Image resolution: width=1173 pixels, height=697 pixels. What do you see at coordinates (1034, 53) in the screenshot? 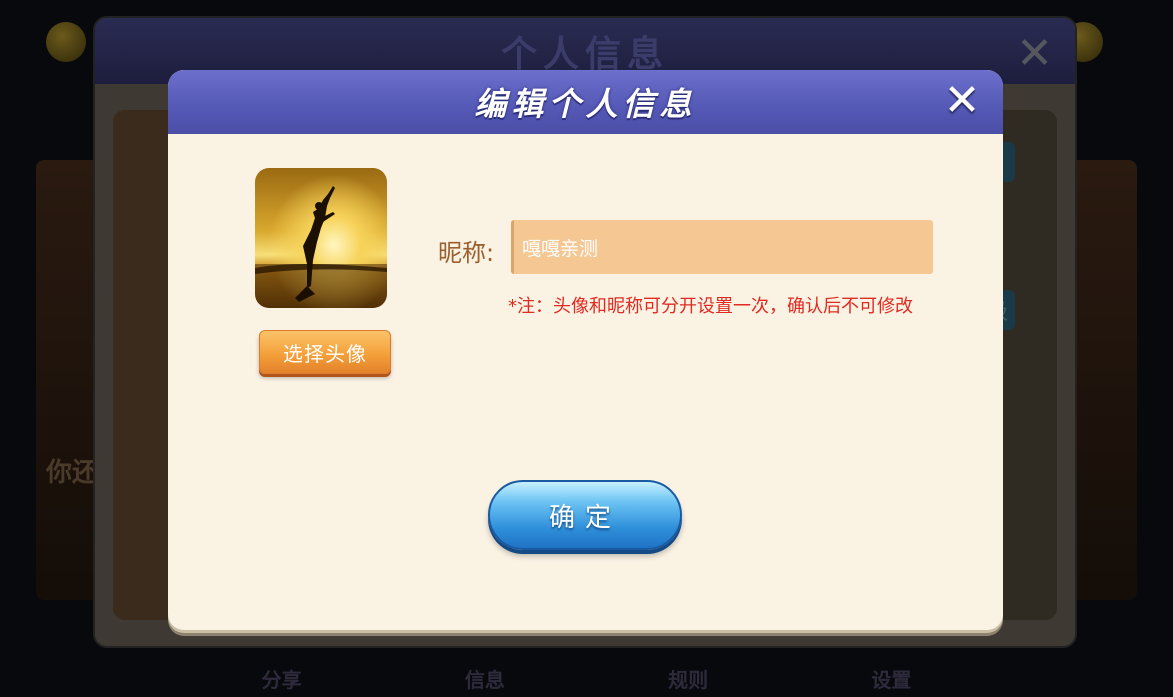
I see `personal-info-close-icon: ✕` at bounding box center [1034, 53].